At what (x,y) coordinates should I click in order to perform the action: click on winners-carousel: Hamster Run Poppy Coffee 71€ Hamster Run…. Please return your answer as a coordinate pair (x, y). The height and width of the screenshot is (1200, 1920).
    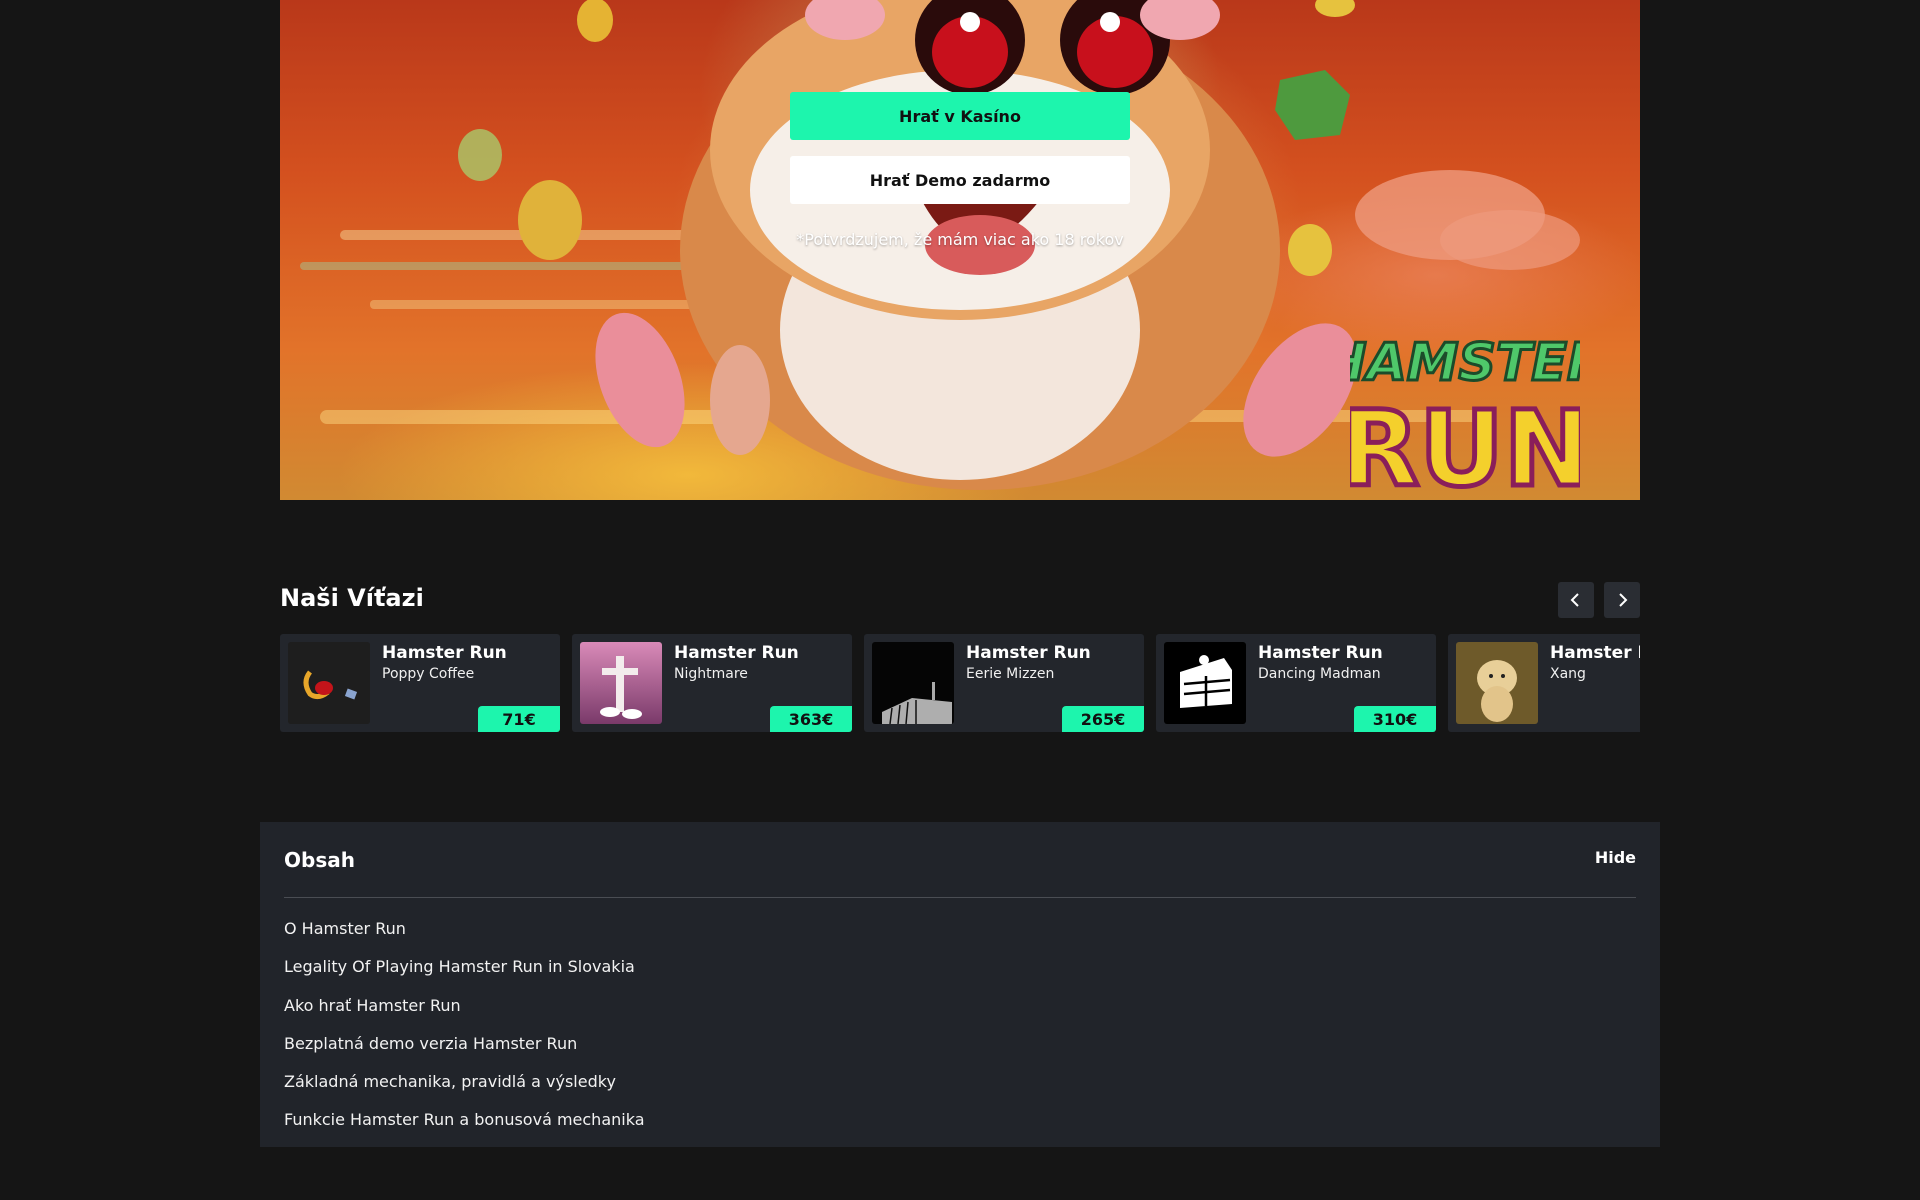
    Looking at the image, I should click on (960, 683).